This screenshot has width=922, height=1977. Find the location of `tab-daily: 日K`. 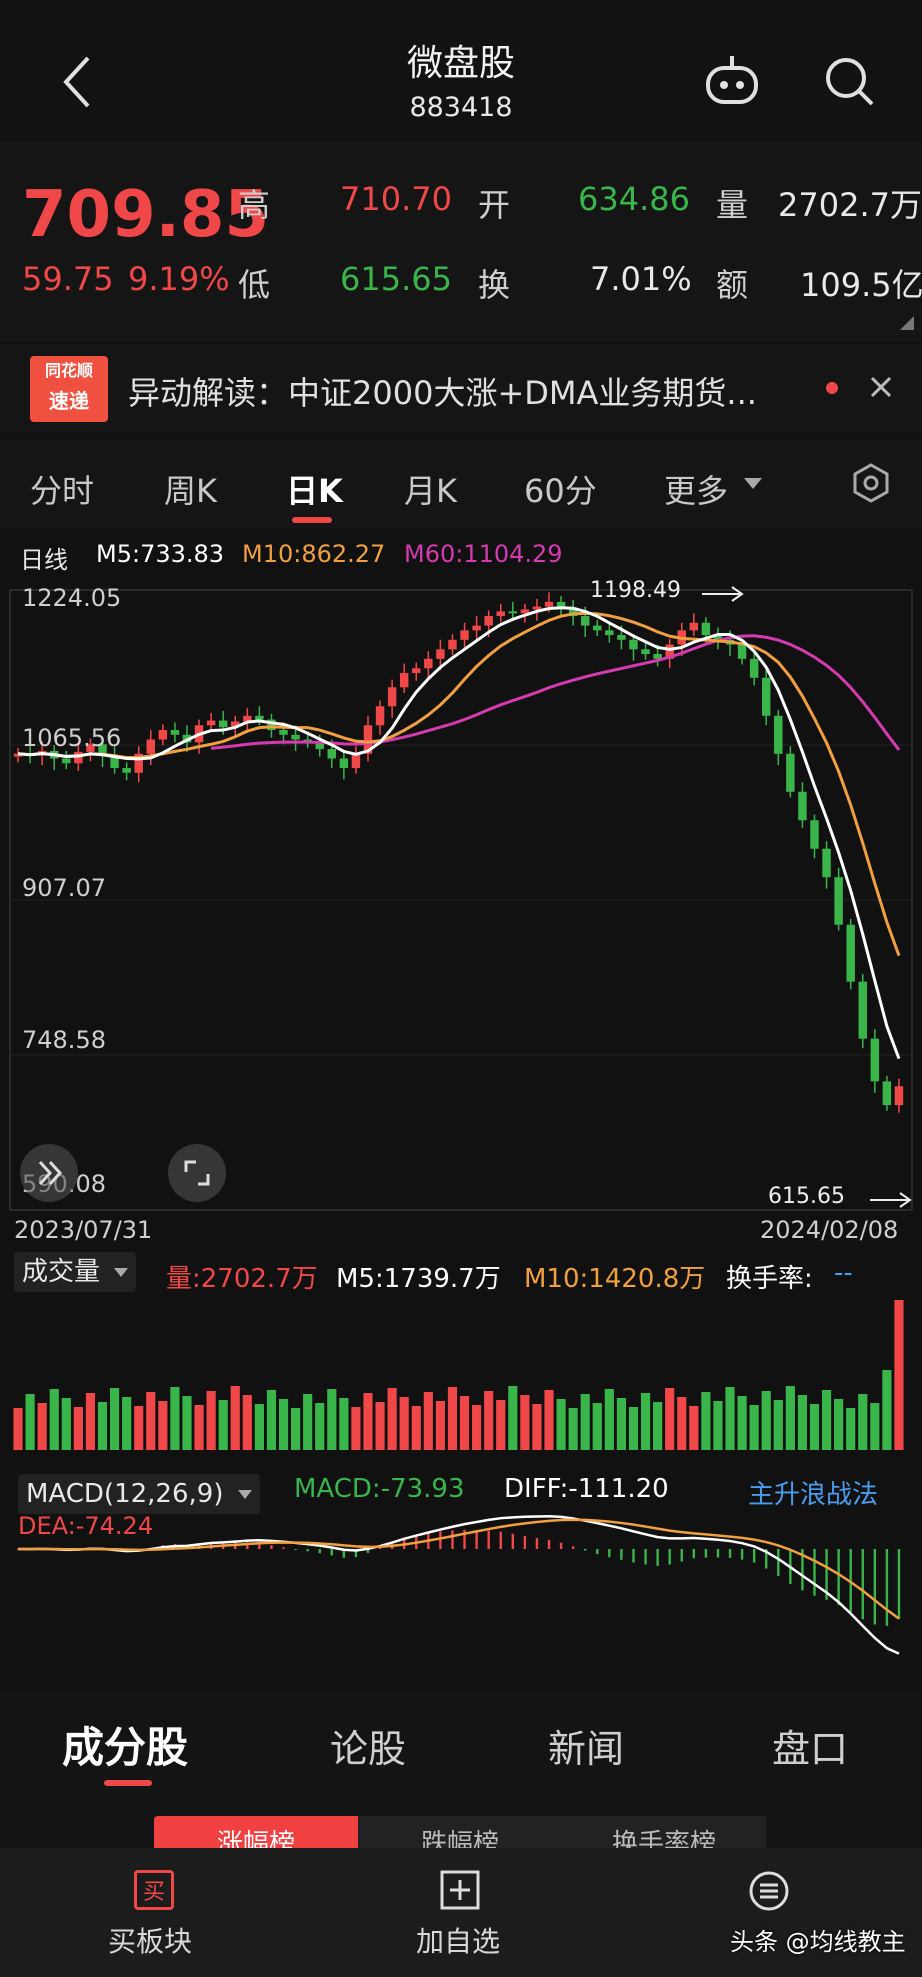

tab-daily: 日K is located at coordinates (314, 489).